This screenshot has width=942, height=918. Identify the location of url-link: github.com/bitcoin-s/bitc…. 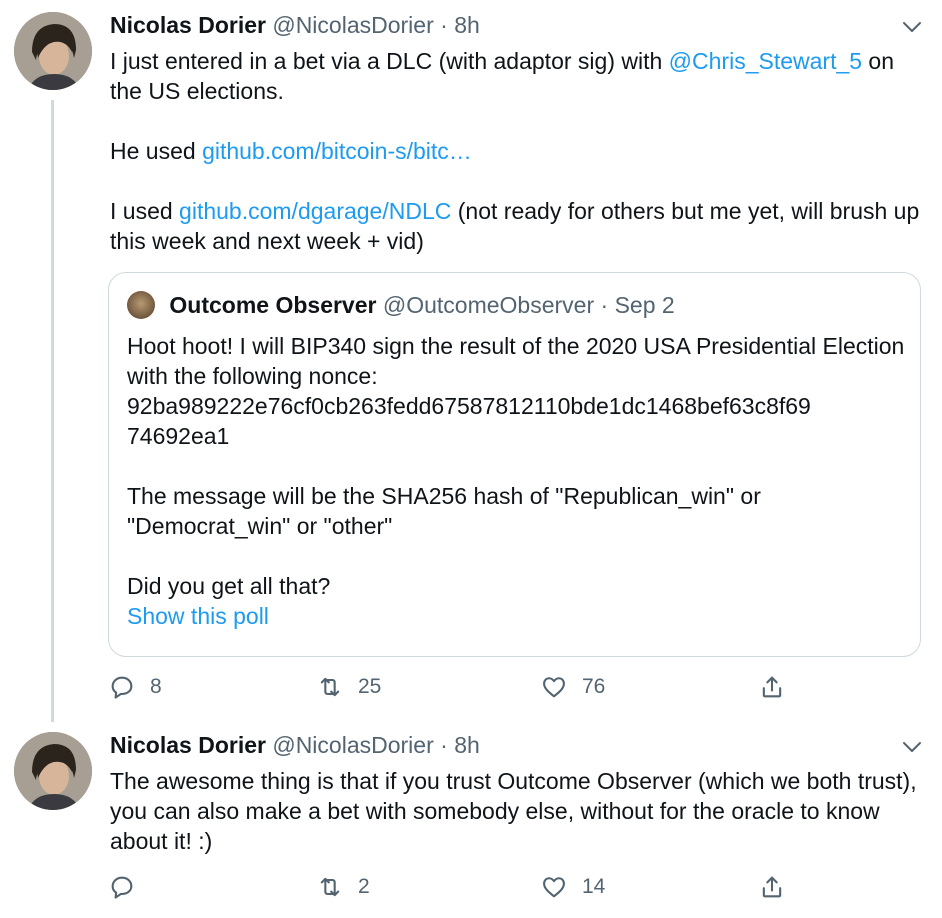
(337, 151).